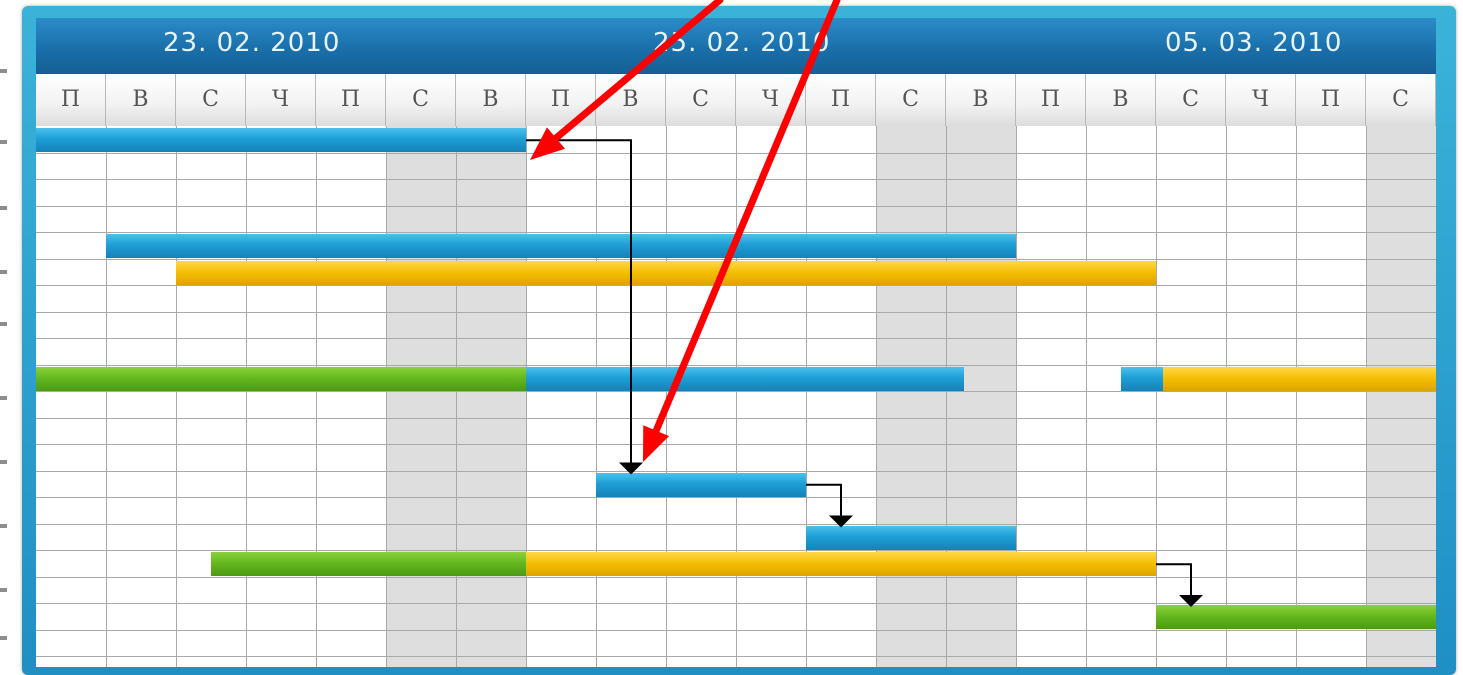  What do you see at coordinates (5, 337) in the screenshot?
I see `left-edge-marks` at bounding box center [5, 337].